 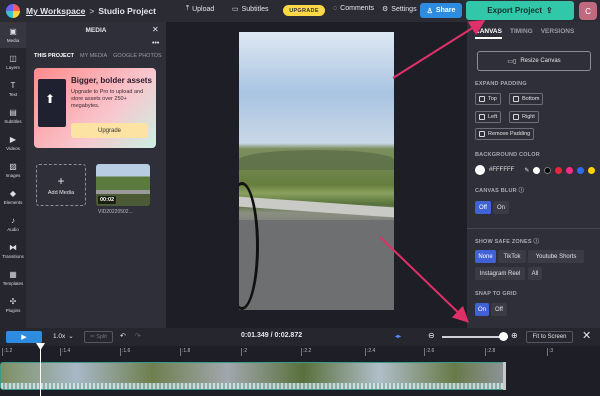 What do you see at coordinates (123, 336) in the screenshot?
I see `undo-icon: ↶` at bounding box center [123, 336].